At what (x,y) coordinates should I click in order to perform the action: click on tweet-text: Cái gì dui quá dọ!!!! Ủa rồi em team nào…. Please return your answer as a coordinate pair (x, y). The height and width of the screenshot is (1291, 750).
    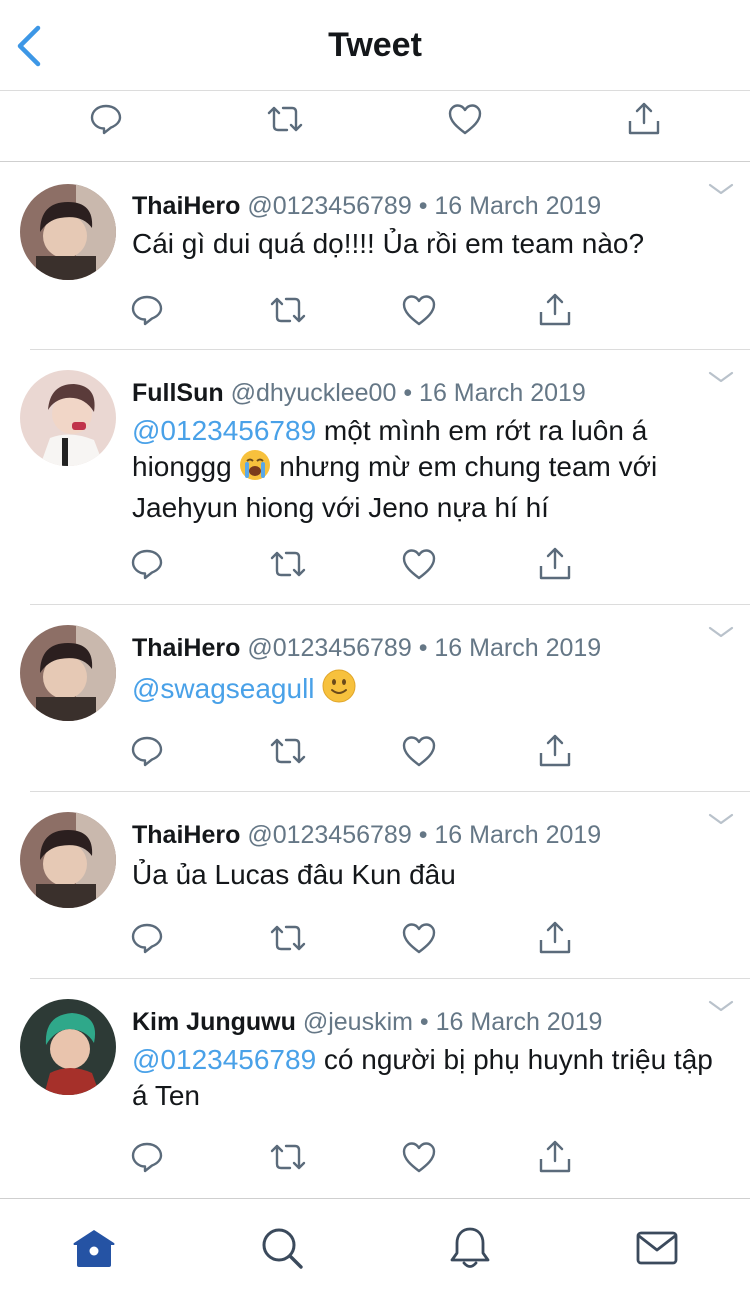
    Looking at the image, I should click on (432, 244).